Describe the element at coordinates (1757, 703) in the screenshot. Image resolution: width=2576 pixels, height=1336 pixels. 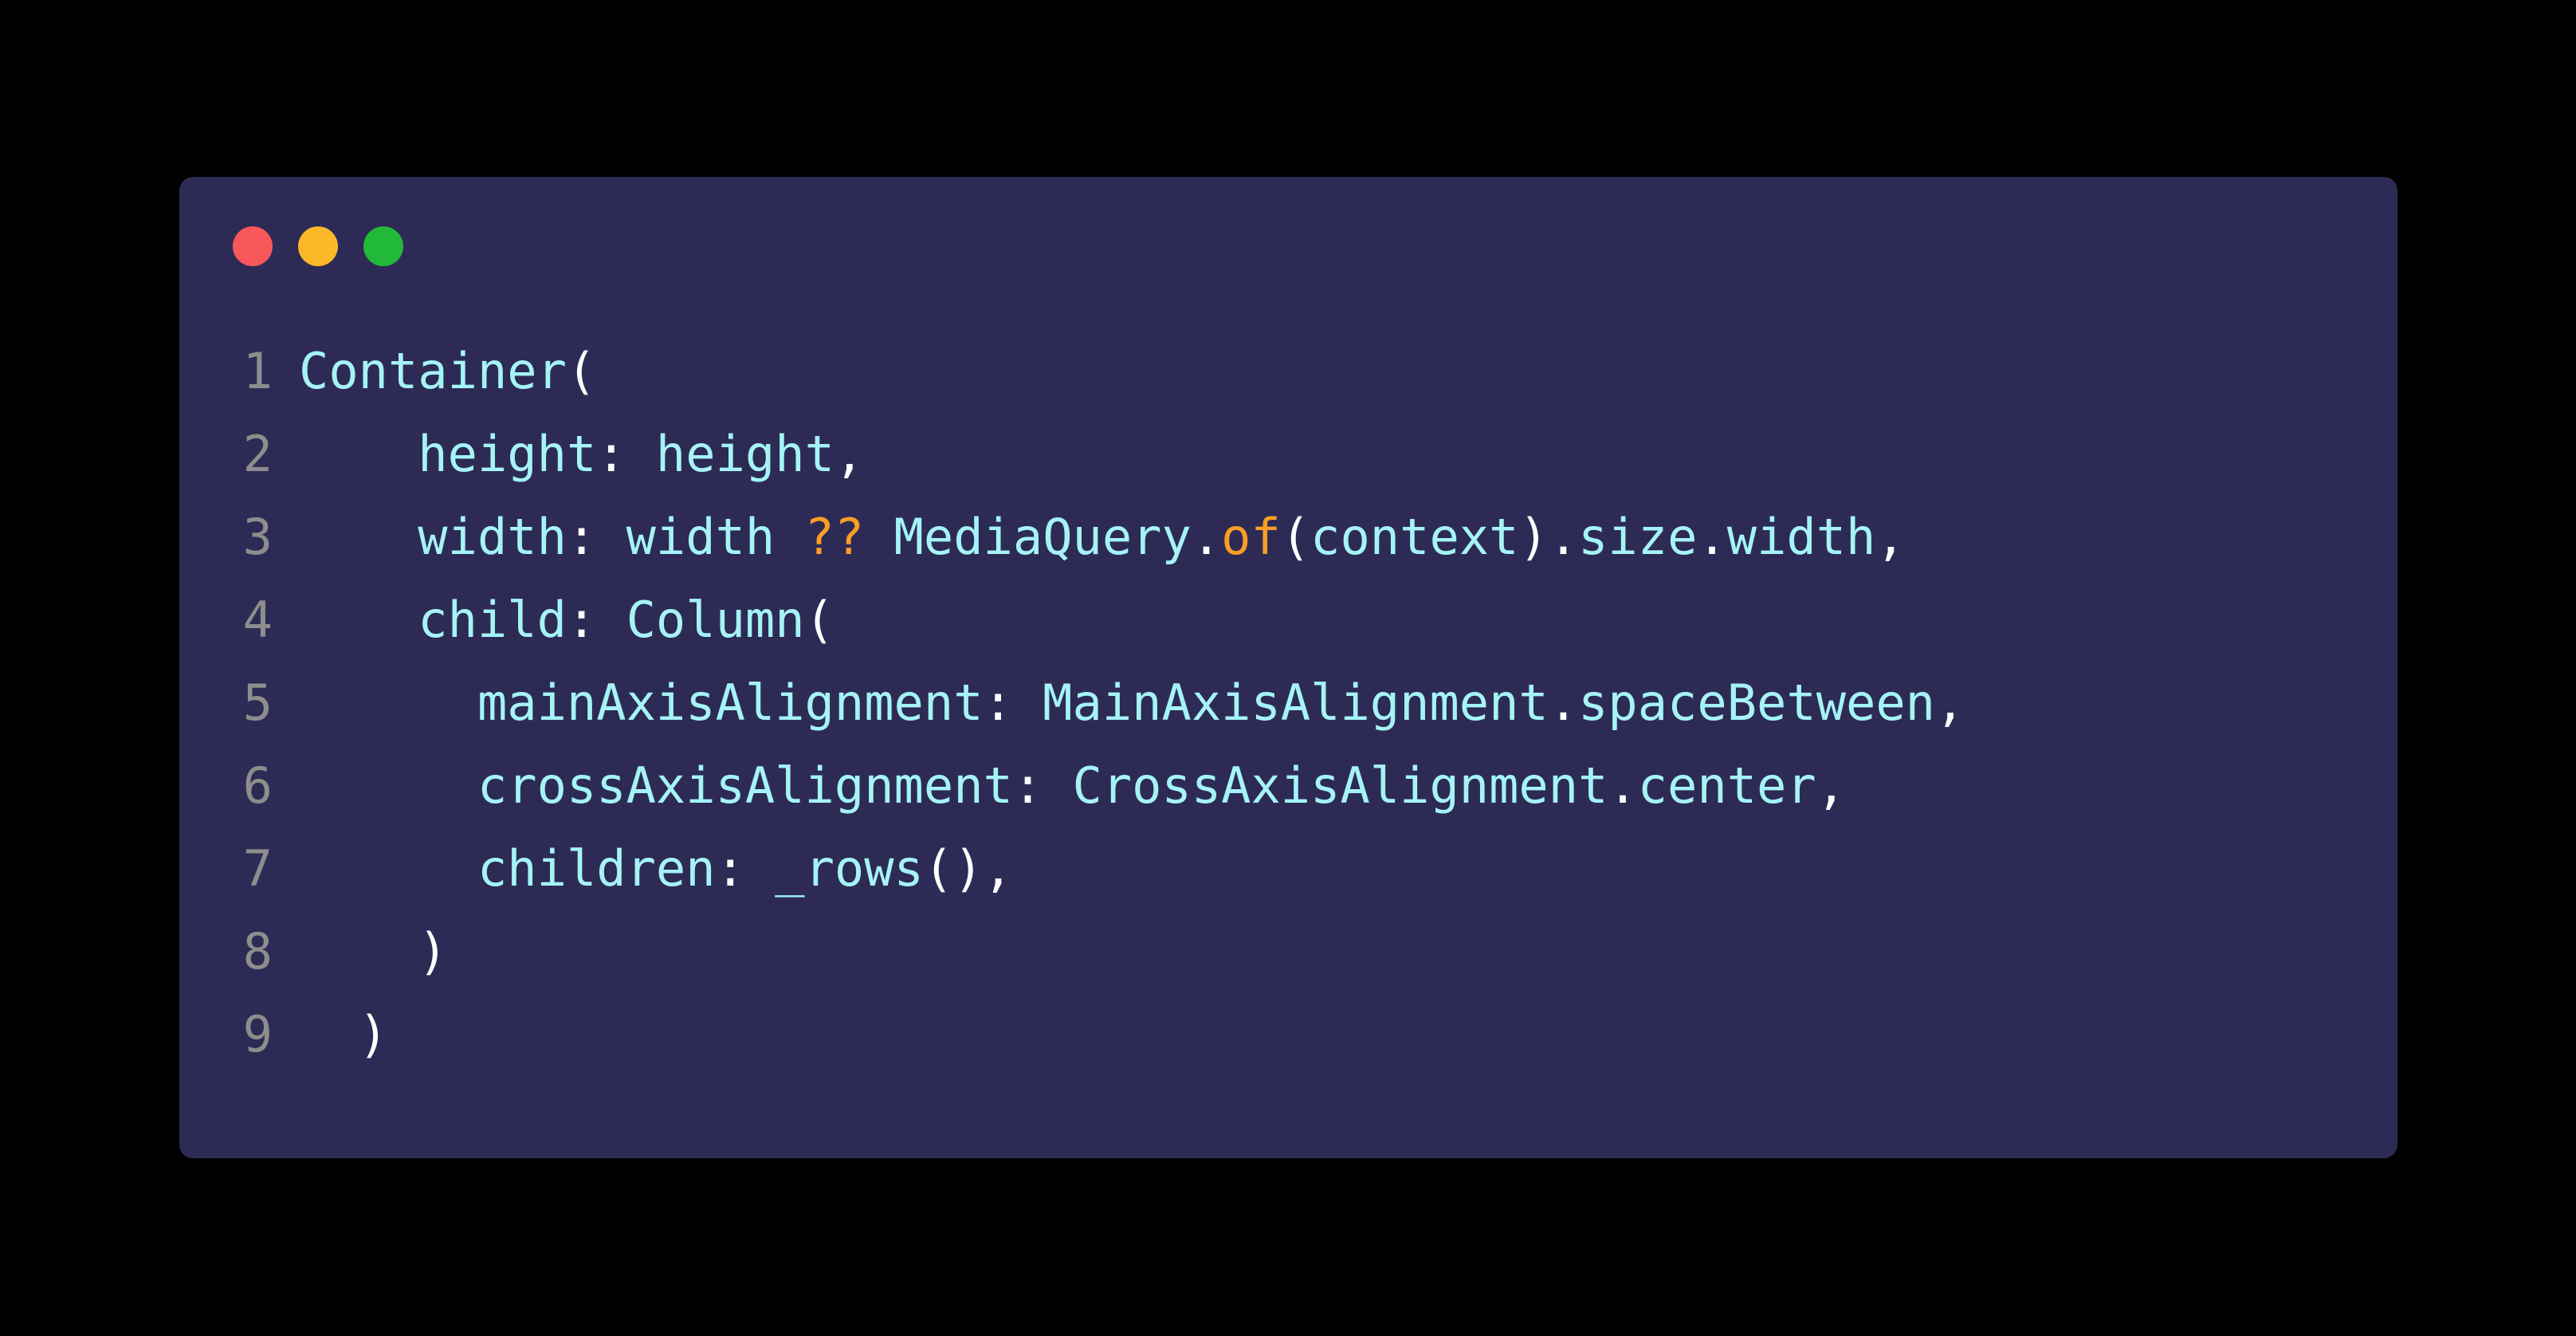
I see `code-token: spaceBetween` at that location.